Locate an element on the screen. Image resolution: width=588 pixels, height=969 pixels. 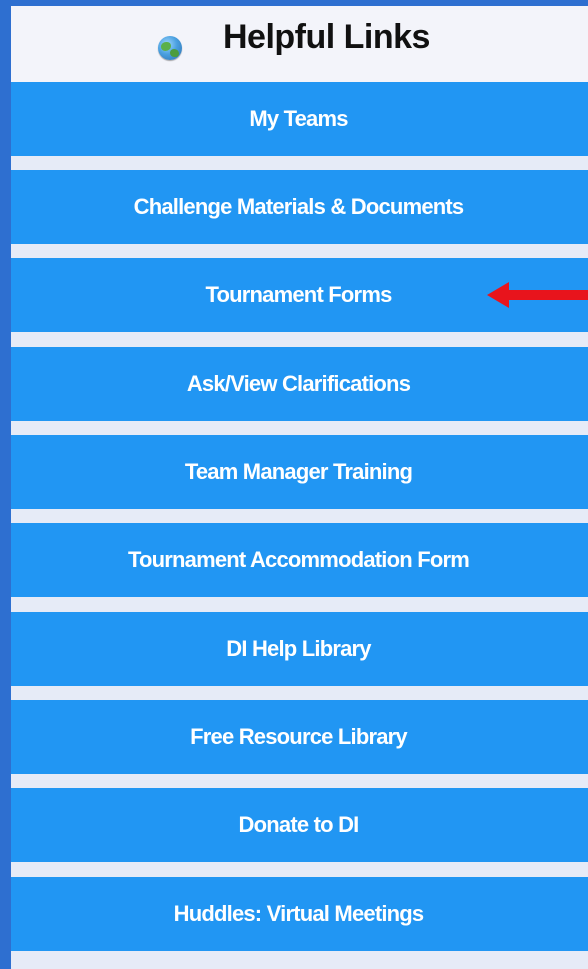
link-challenge-materials: Challenge Materials & Documents is located at coordinates (299, 207).